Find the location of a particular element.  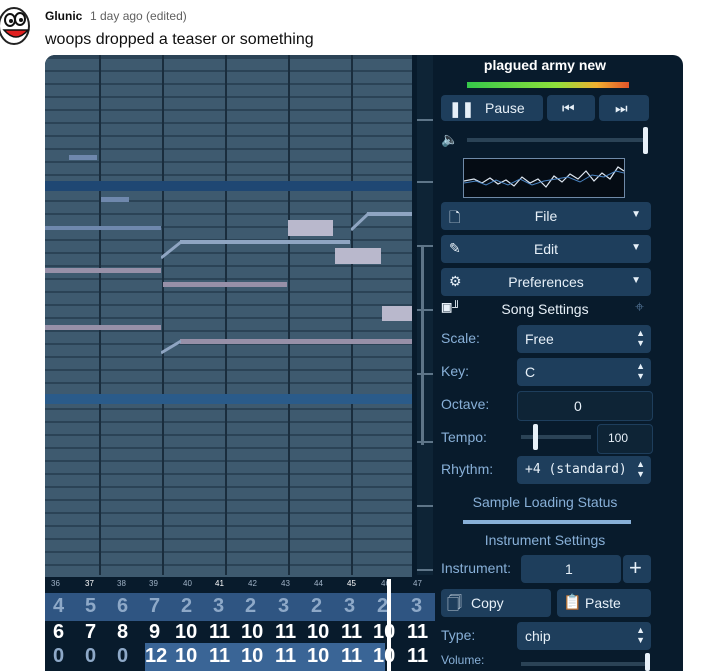

volume-label: Volume: is located at coordinates (463, 660).